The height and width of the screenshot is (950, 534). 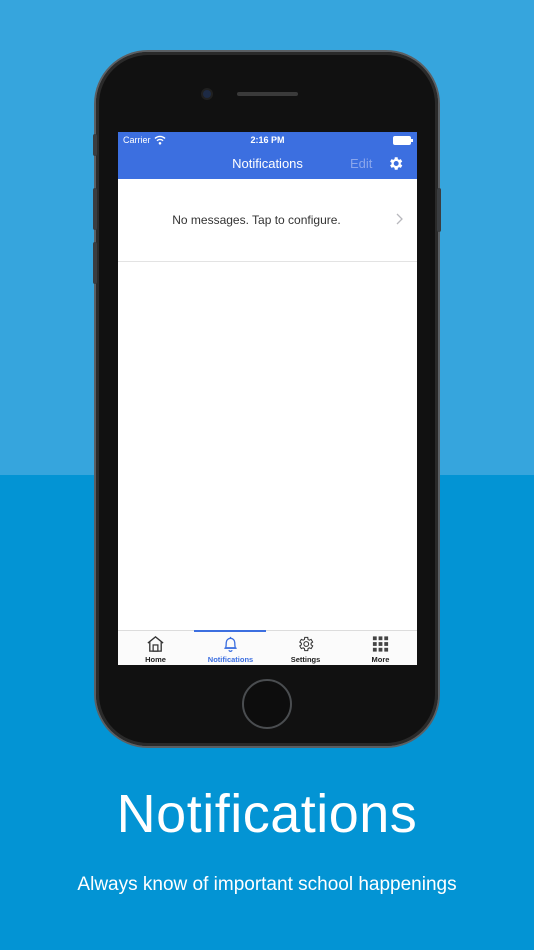 What do you see at coordinates (380, 659) in the screenshot?
I see `tab-more-label: More` at bounding box center [380, 659].